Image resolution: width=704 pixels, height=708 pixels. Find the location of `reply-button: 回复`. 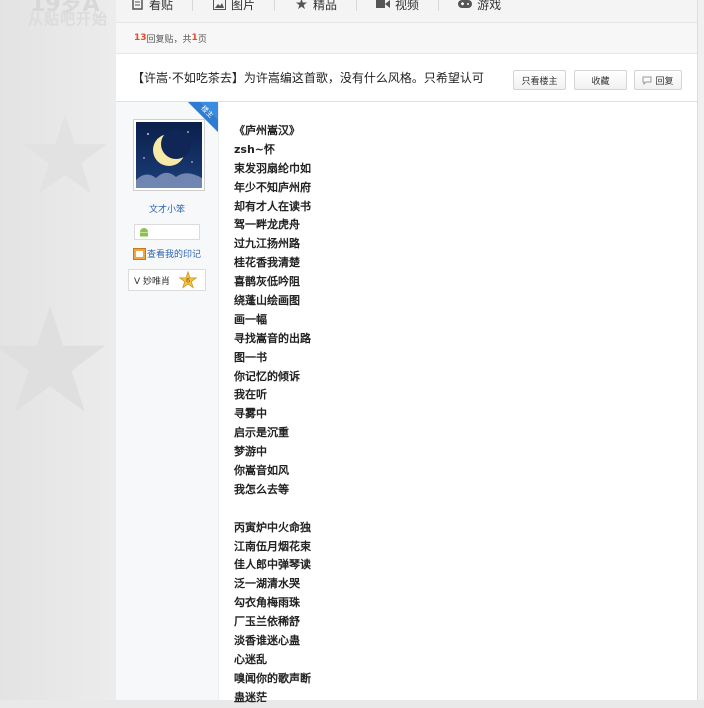

reply-button: 回复 is located at coordinates (658, 80).